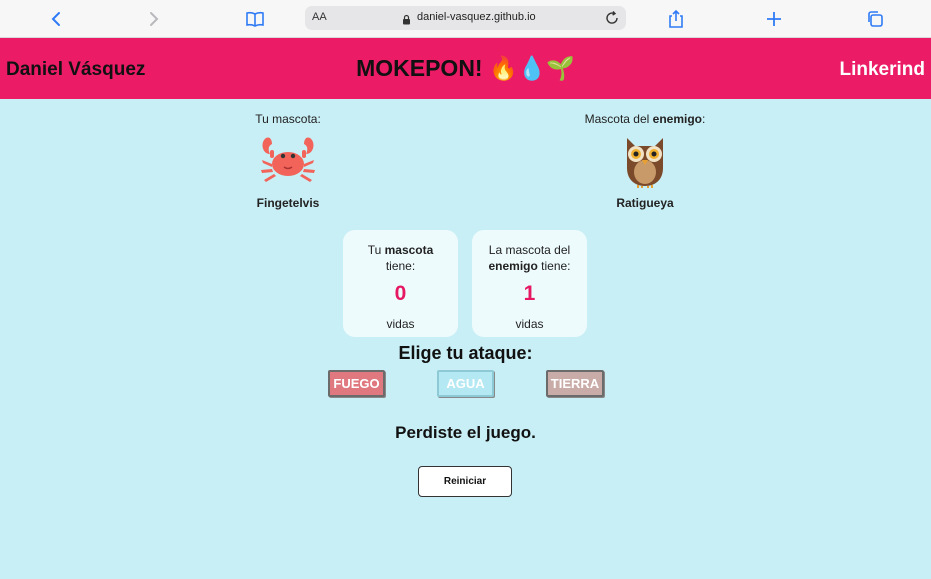 The height and width of the screenshot is (579, 931). I want to click on player-lives-prefix: Tu, so click(376, 250).